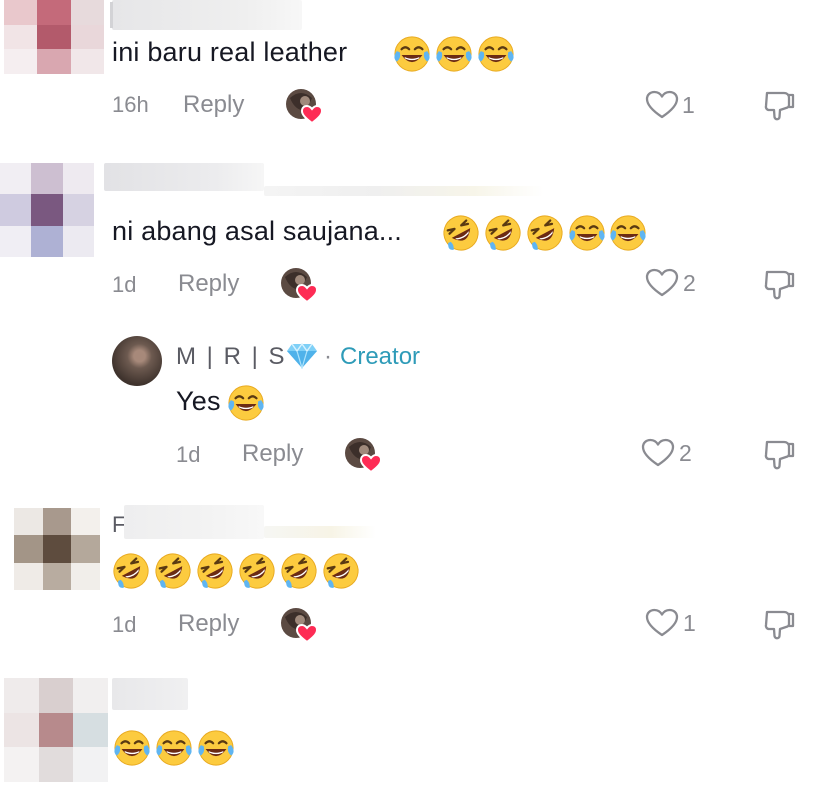 The width and height of the screenshot is (828, 786). Describe the element at coordinates (380, 356) in the screenshot. I see `creator-label: Creator` at that location.